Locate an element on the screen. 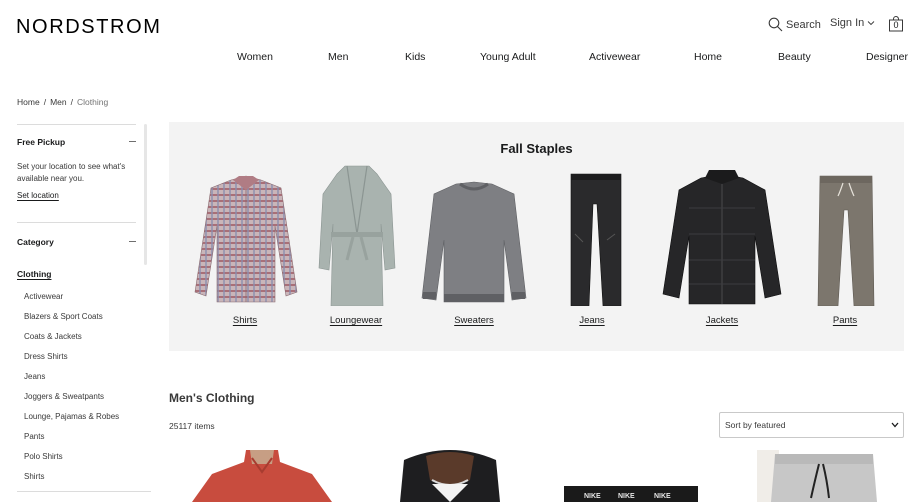 This screenshot has width=920, height=502. collapse-category-icon is located at coordinates (132, 241).